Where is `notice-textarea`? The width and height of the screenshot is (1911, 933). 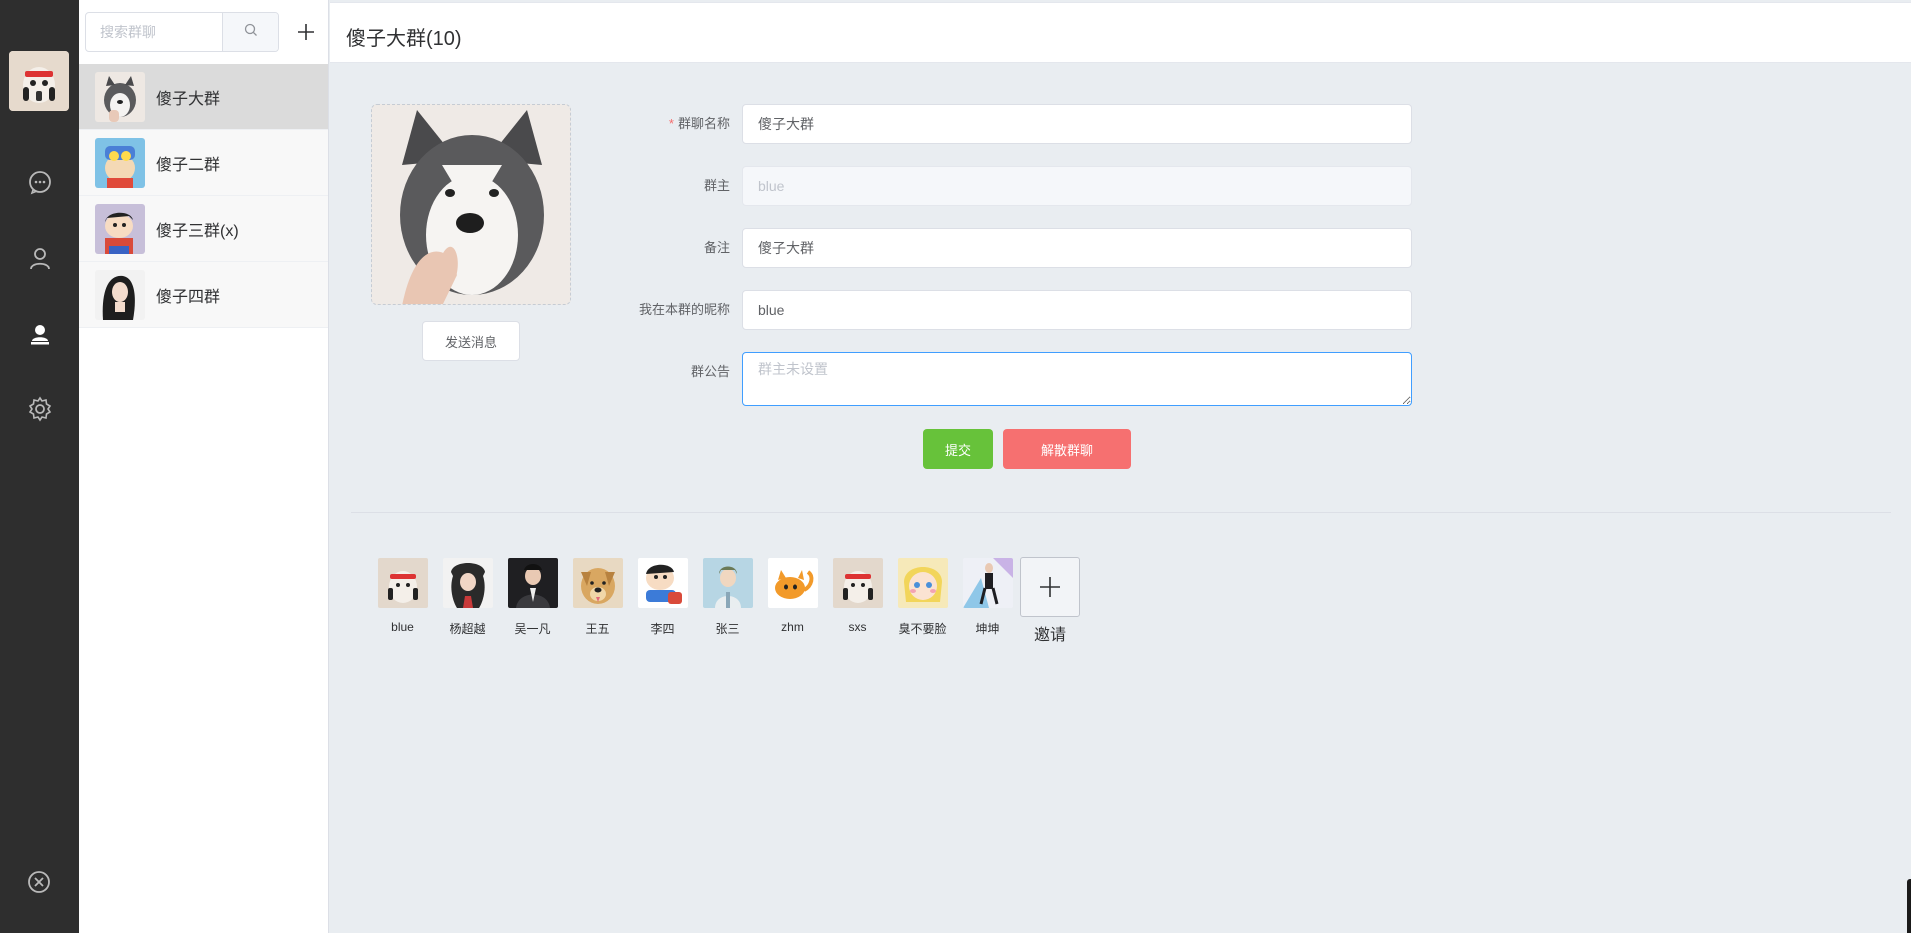 notice-textarea is located at coordinates (1077, 379).